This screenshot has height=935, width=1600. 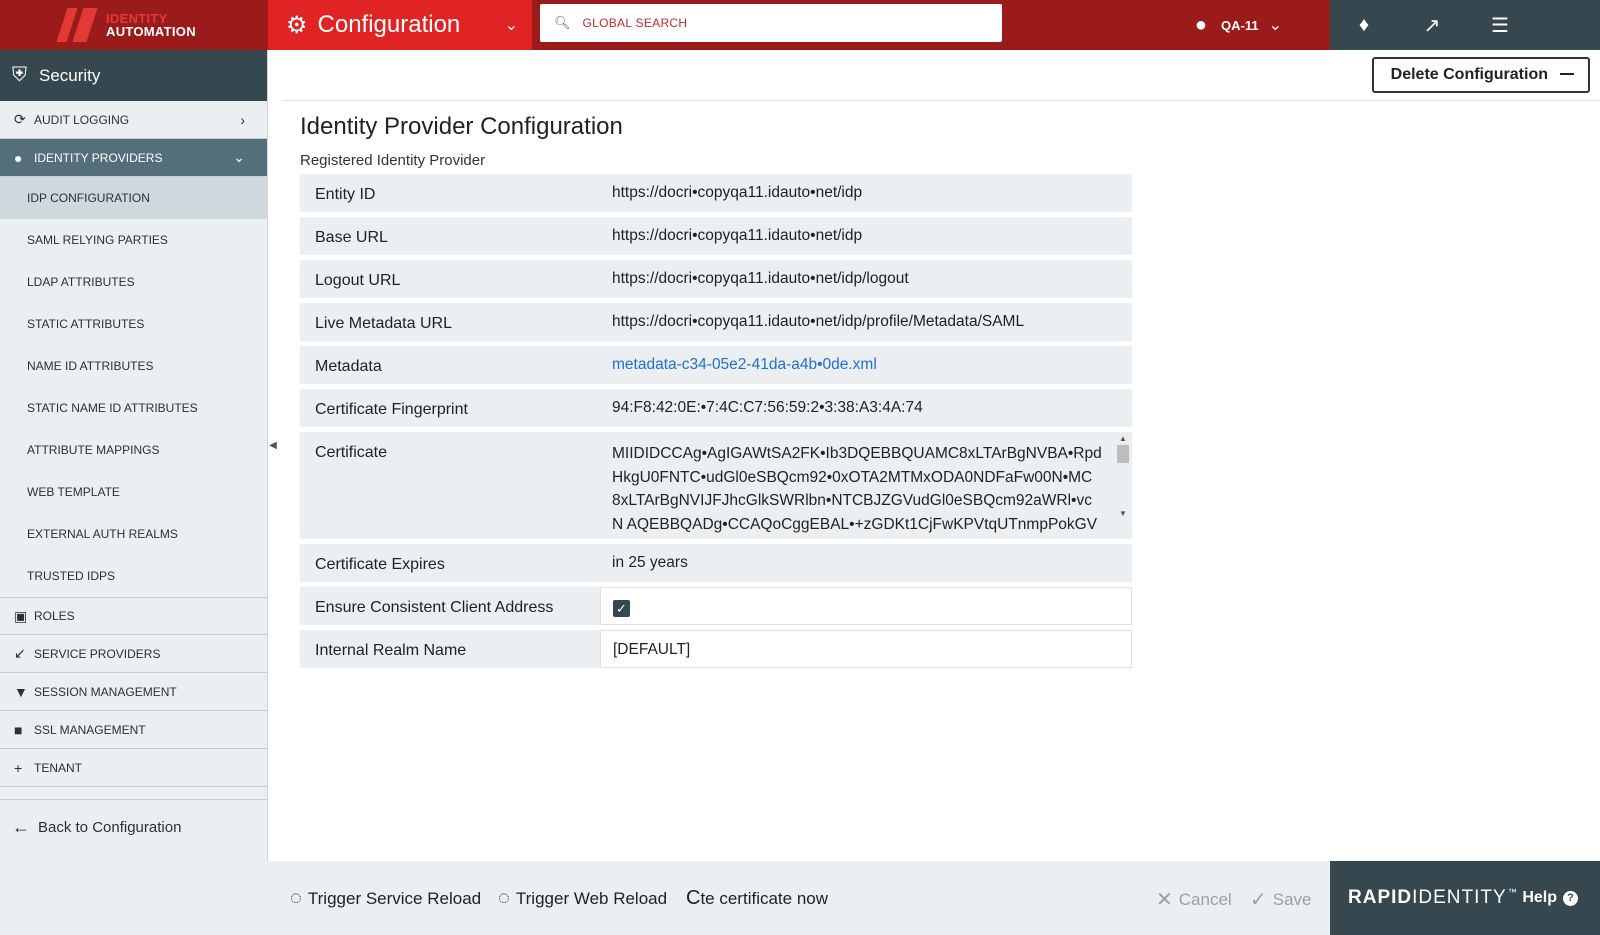 I want to click on sync-icon: ⟳, so click(x=20, y=119).